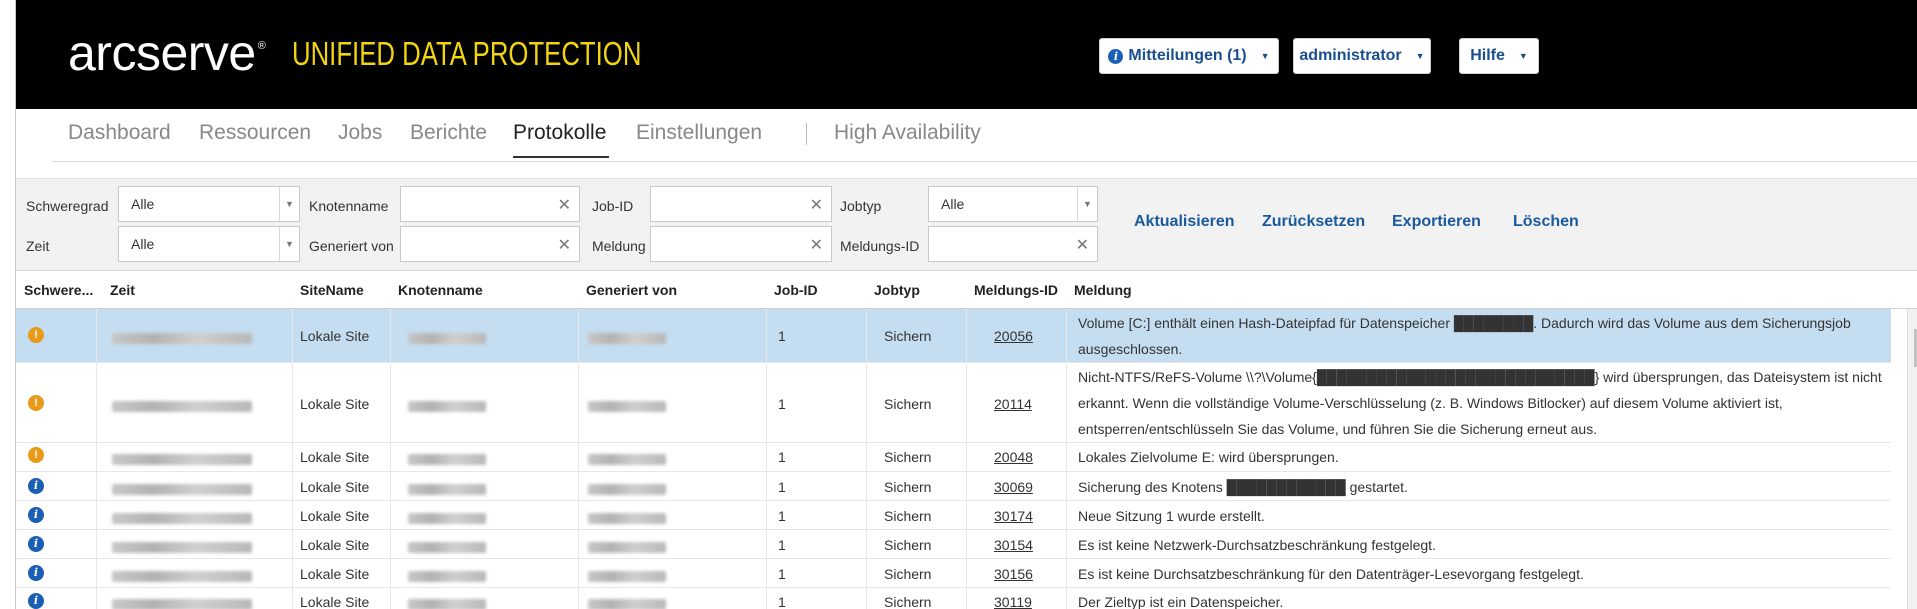 Image resolution: width=1917 pixels, height=609 pixels. I want to click on help-menu-button: Hilfe ▼, so click(1499, 56).